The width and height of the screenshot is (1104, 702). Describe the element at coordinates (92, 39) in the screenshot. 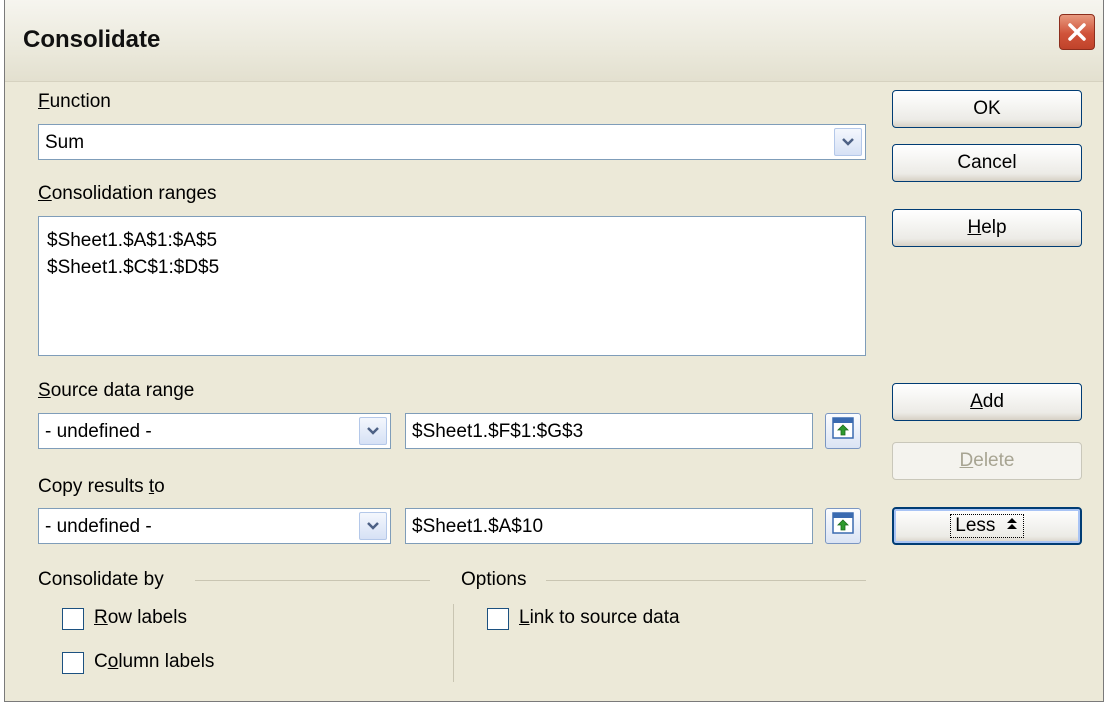

I see `dialog-title: Consolidate` at that location.